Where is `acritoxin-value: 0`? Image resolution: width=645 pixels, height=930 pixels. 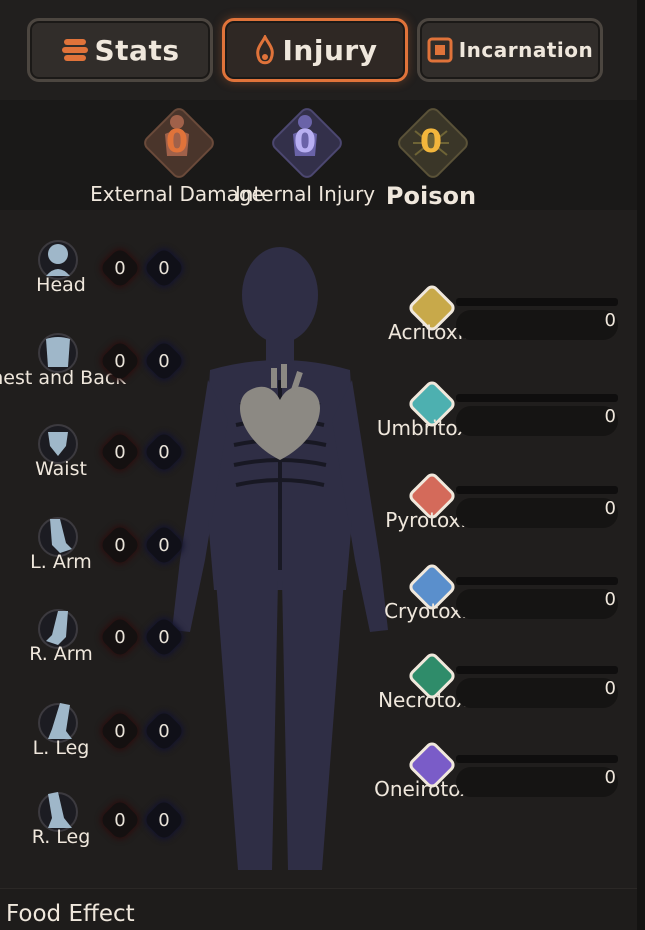 acritoxin-value: 0 is located at coordinates (610, 320).